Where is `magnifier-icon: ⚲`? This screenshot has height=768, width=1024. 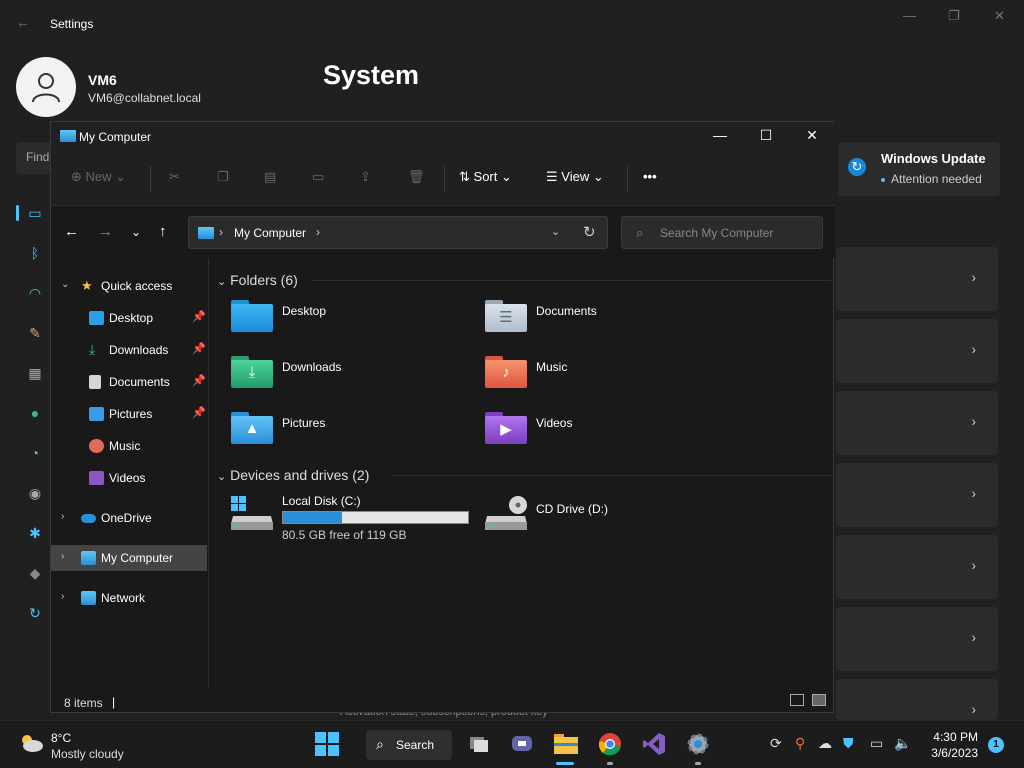
magnifier-icon: ⚲ is located at coordinates (800, 743).